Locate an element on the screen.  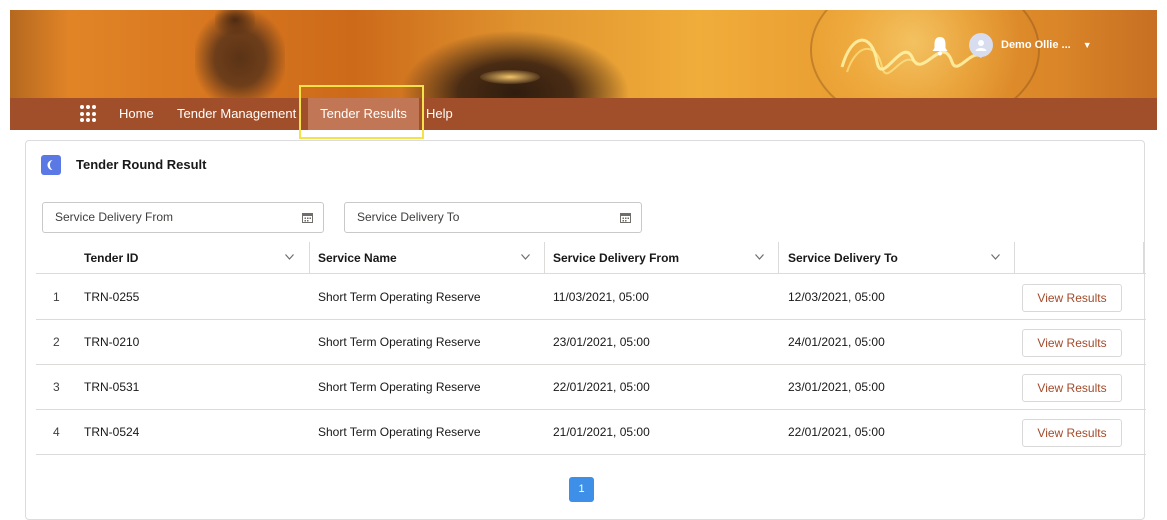
nav-item-help: Help is located at coordinates (439, 114).